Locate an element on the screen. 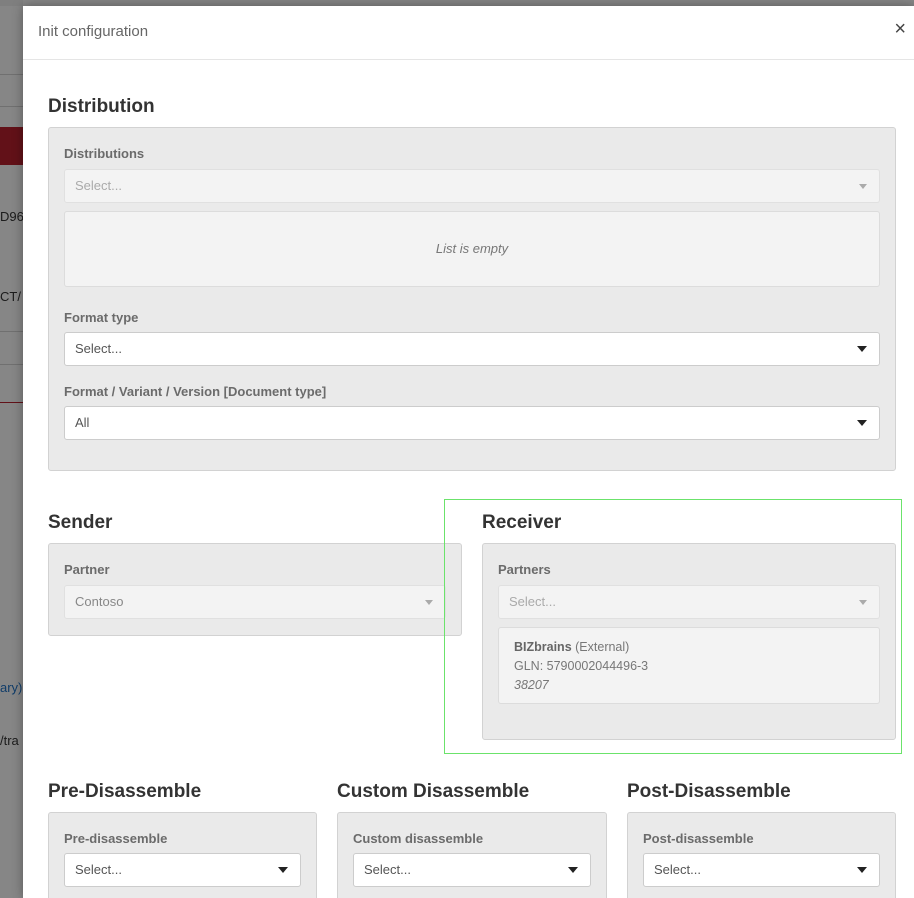 The height and width of the screenshot is (898, 914). format-variant-select: All is located at coordinates (472, 423).